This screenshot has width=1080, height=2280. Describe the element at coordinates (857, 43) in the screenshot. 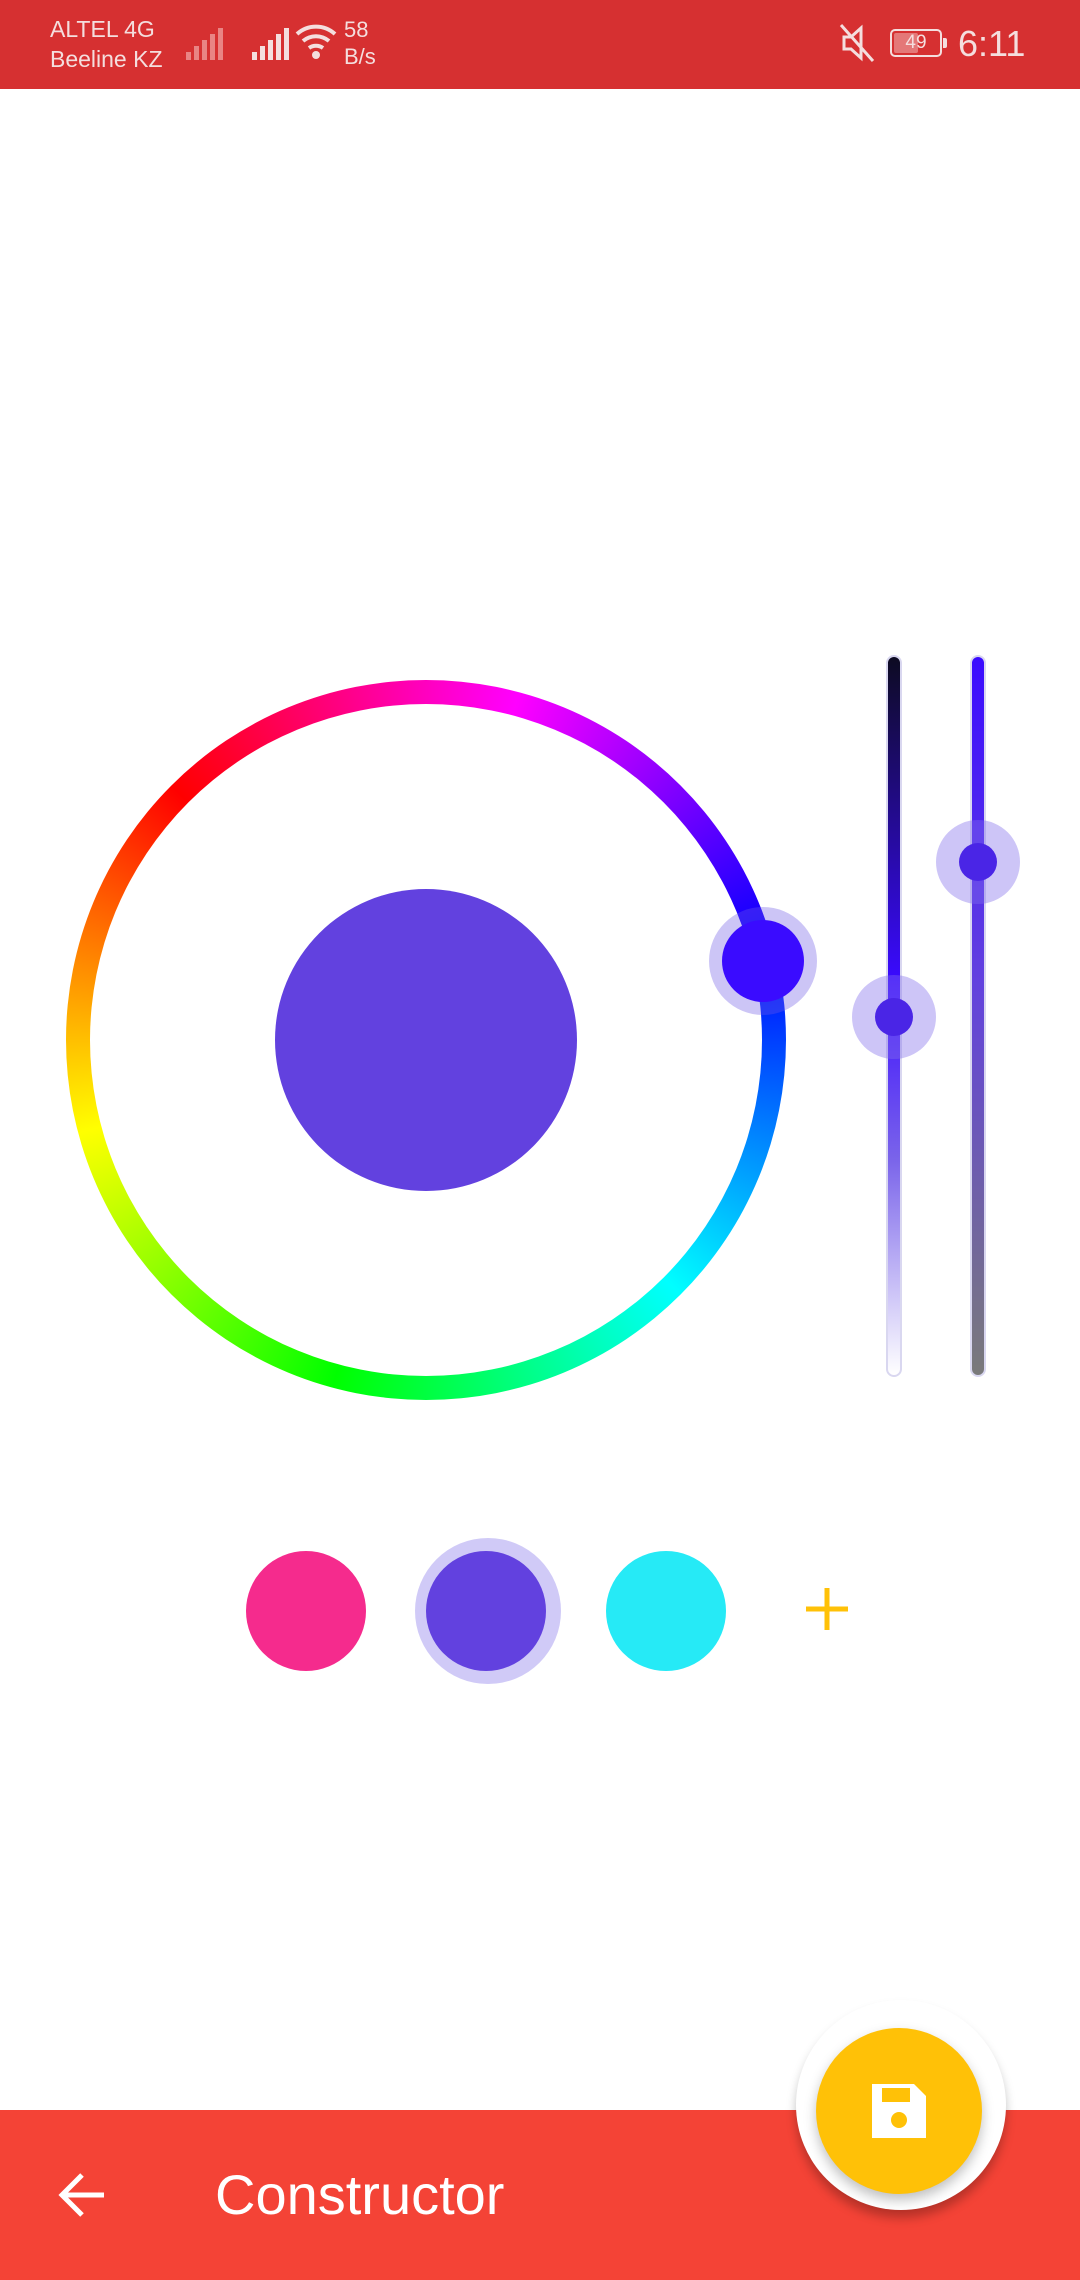

I see `mute-icon` at that location.